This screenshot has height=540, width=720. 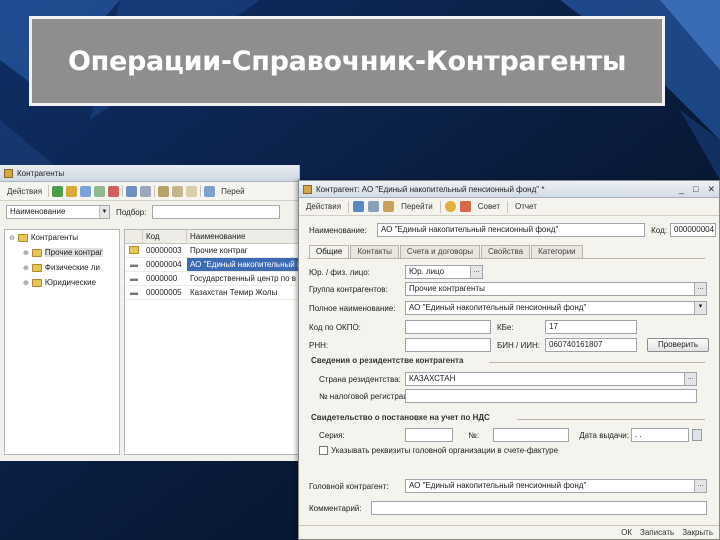 What do you see at coordinates (557, 251) in the screenshot?
I see `tab-categories: Категории` at bounding box center [557, 251].